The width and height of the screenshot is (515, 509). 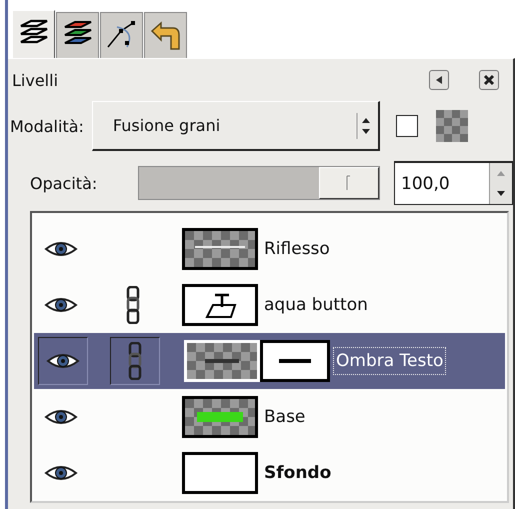 I want to click on mode-dropdown: Fusione grani, so click(x=236, y=126).